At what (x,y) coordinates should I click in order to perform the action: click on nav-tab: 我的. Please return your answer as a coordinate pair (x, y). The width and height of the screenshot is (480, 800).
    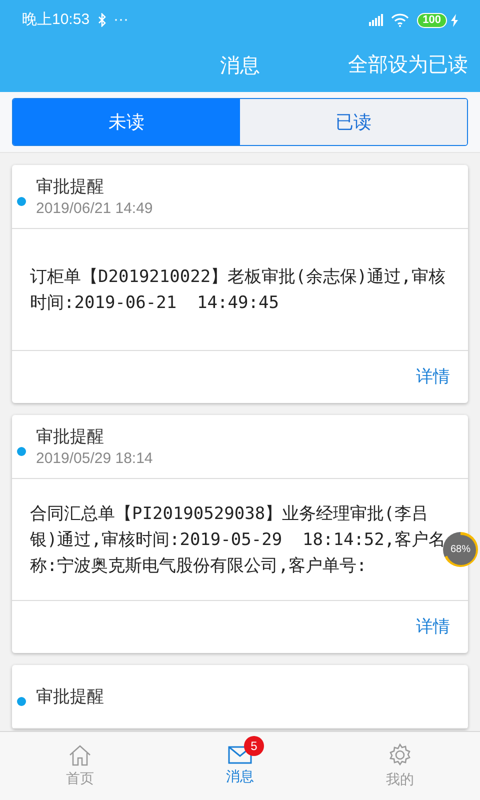
    Looking at the image, I should click on (400, 766).